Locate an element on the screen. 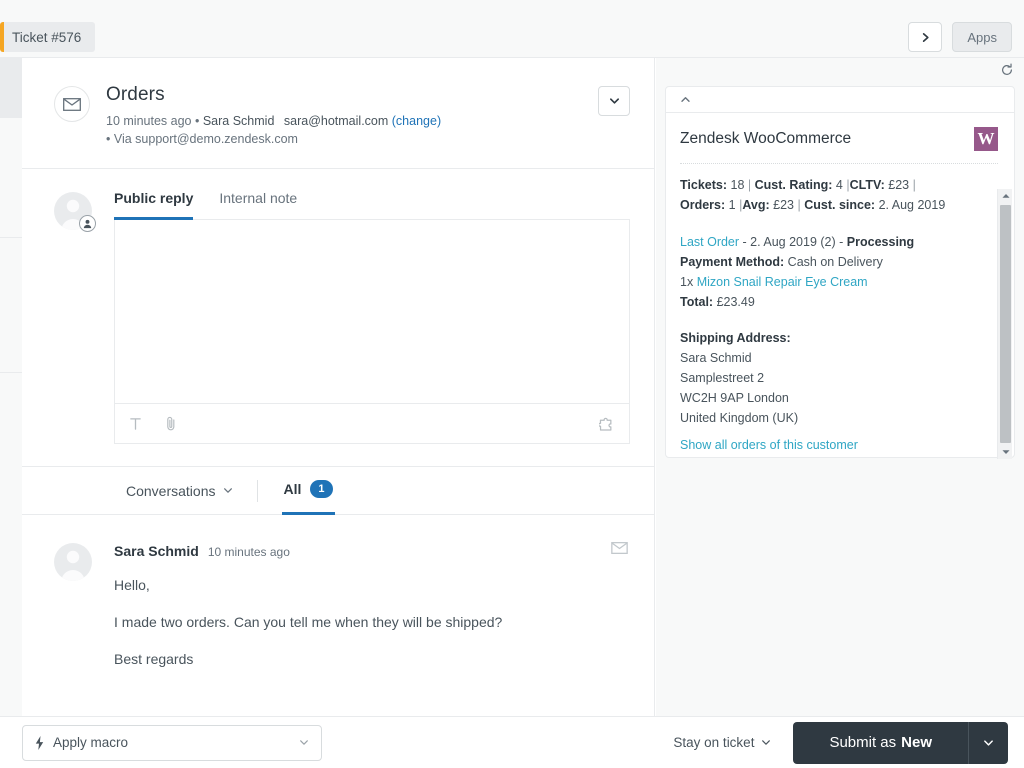 The height and width of the screenshot is (768, 1024). since-value: 2. Aug 2019 is located at coordinates (912, 205).